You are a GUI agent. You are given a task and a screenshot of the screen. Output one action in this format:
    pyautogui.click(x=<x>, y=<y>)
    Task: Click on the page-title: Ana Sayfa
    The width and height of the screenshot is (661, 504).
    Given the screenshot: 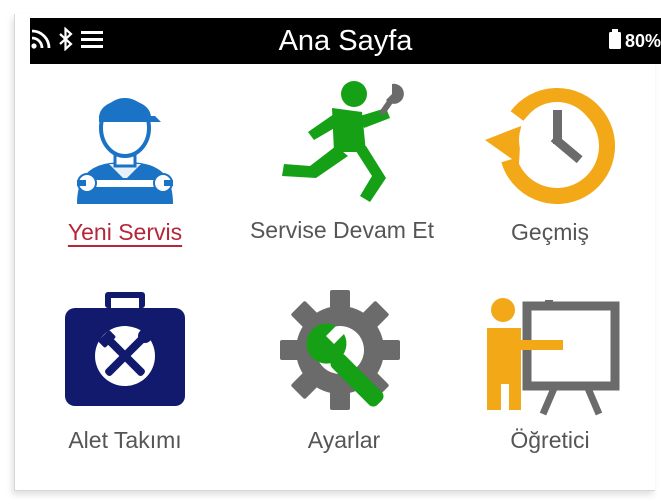 What is the action you would take?
    pyautogui.click(x=345, y=41)
    